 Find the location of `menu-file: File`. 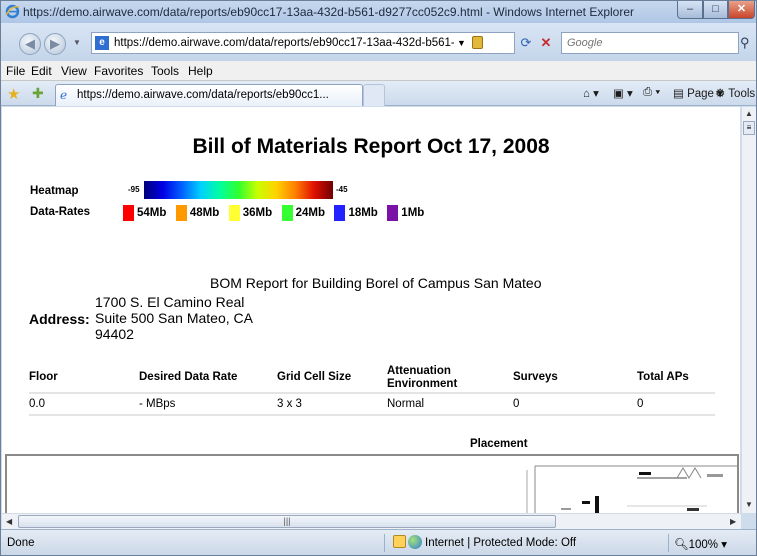

menu-file: File is located at coordinates (15, 71).